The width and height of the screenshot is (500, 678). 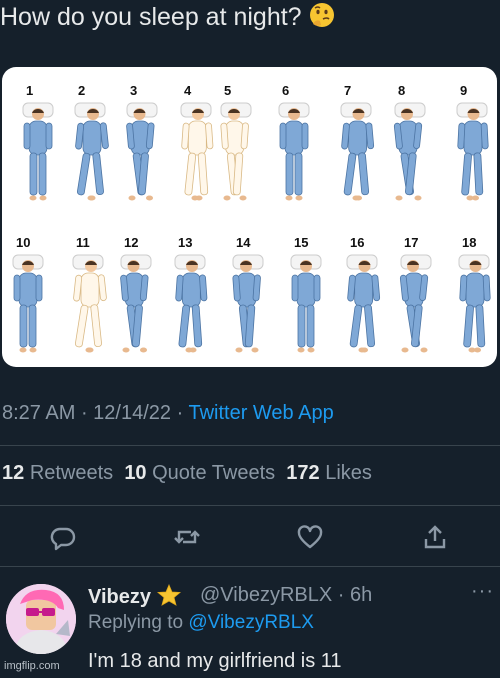 What do you see at coordinates (464, 90) in the screenshot?
I see `pose-number: 9` at bounding box center [464, 90].